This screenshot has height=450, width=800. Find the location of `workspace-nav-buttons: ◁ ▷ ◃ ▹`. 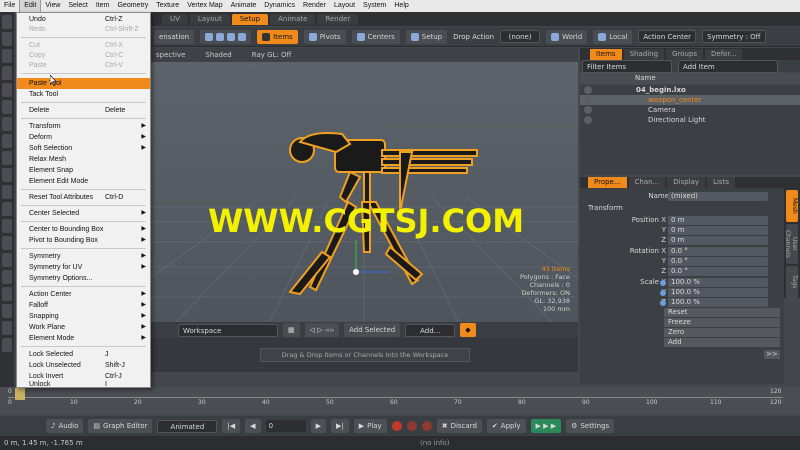

workspace-nav-buttons: ◁ ▷ ◃ ▹ is located at coordinates (322, 330).